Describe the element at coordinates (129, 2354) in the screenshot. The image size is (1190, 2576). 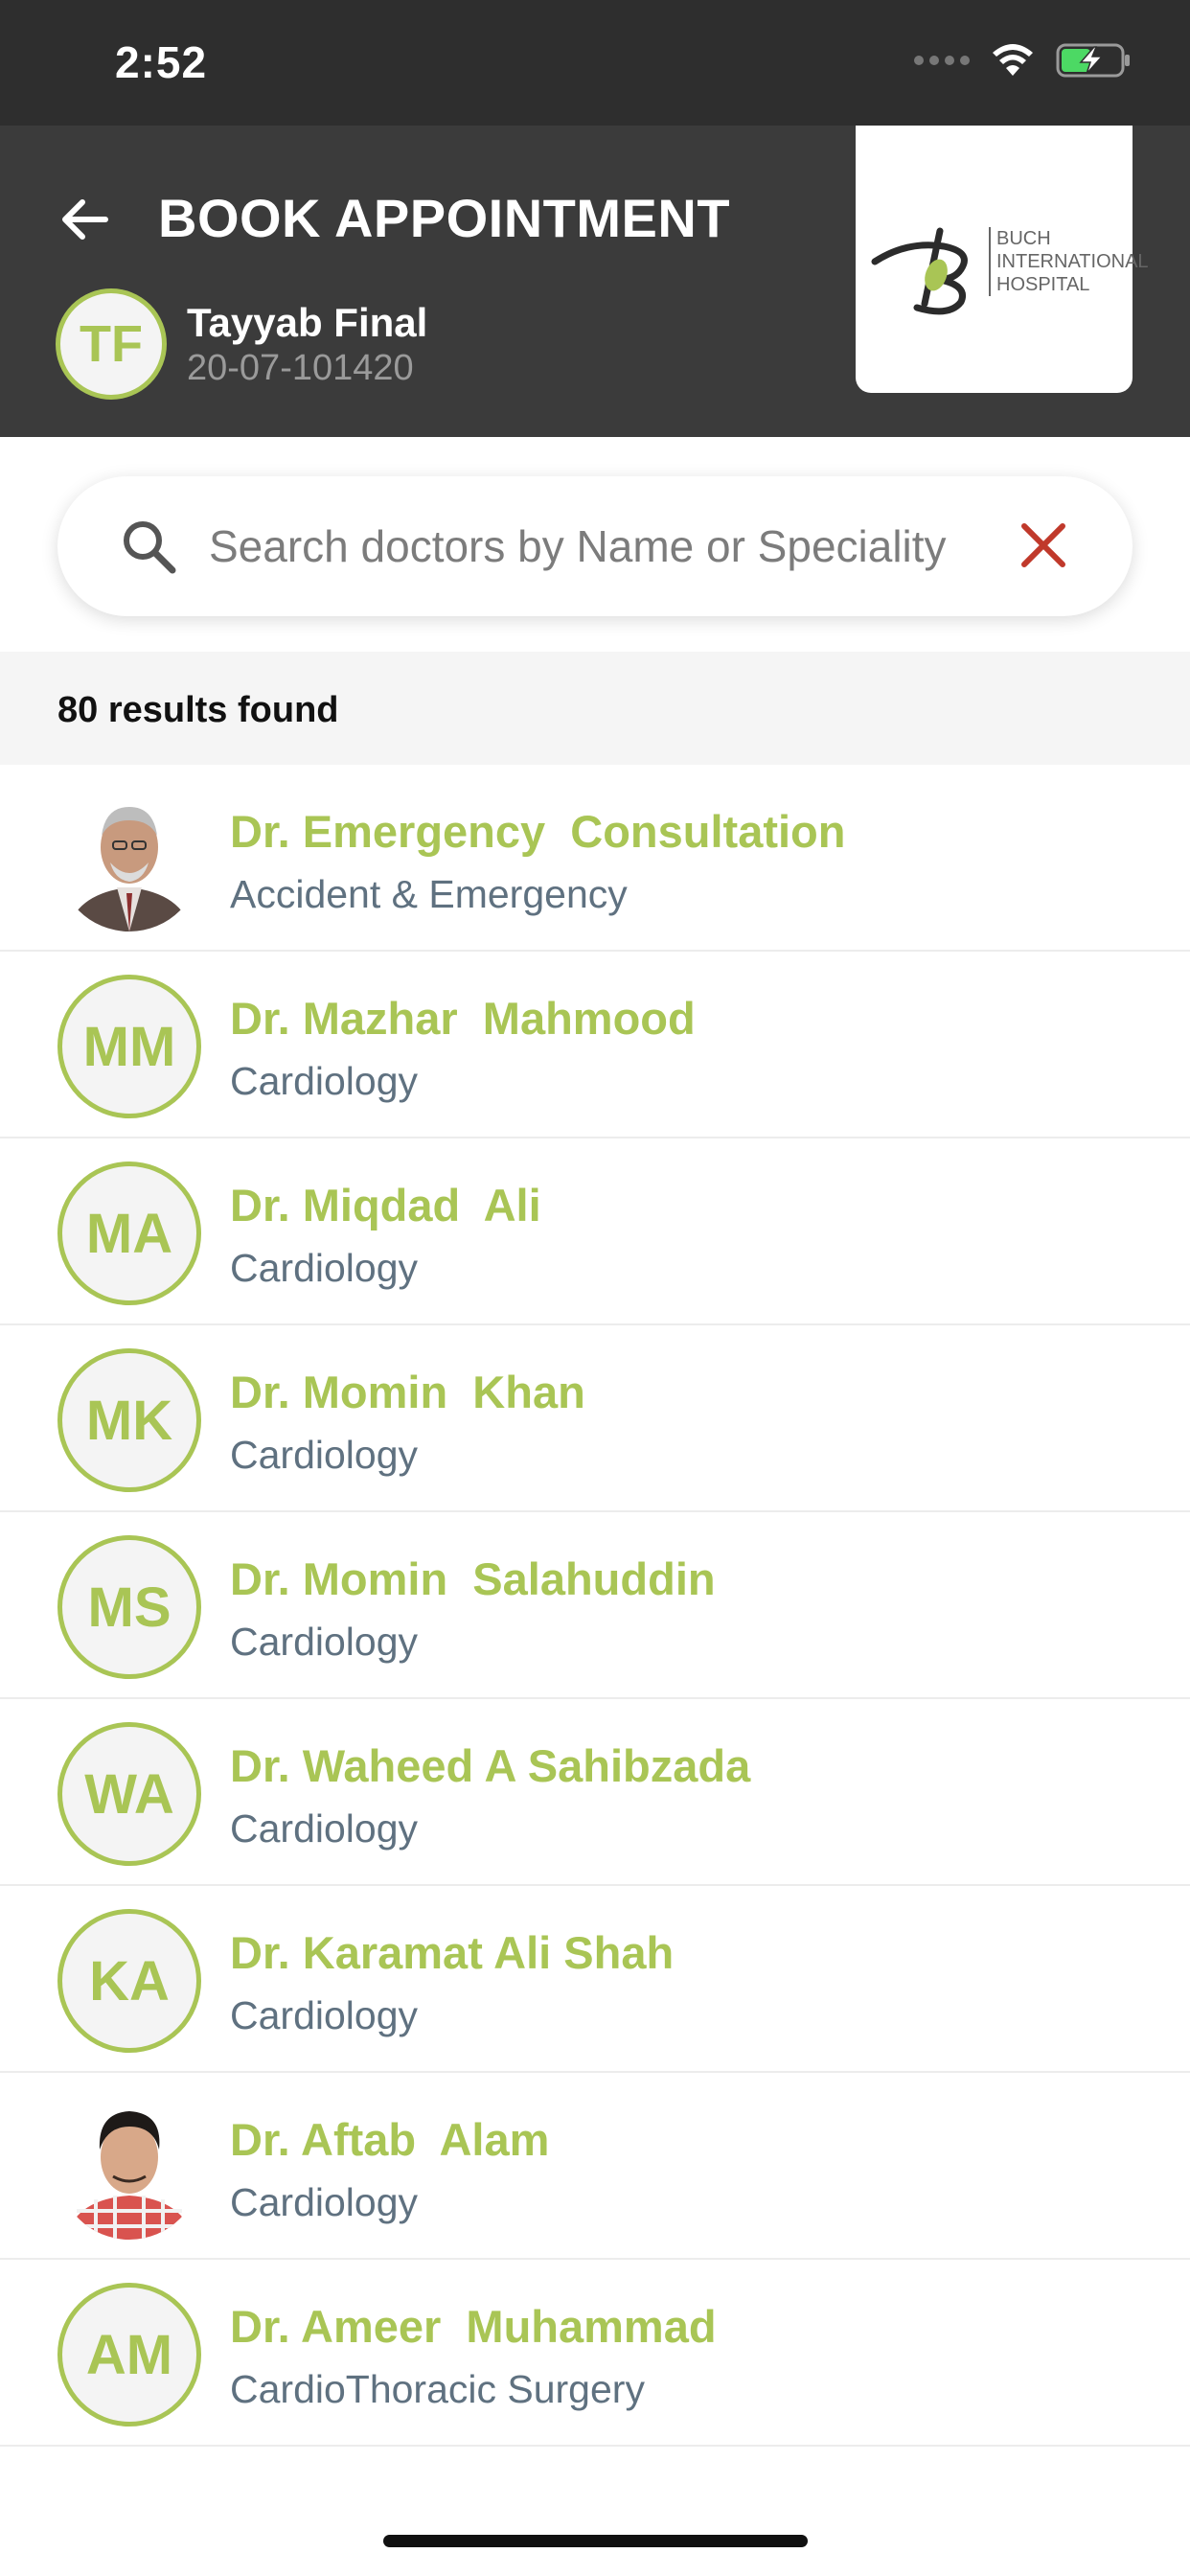
I see `doctor-avatar: AM` at that location.